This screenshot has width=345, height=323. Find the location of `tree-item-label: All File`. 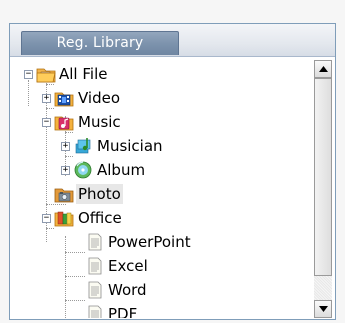

tree-item-label: All File is located at coordinates (83, 74).